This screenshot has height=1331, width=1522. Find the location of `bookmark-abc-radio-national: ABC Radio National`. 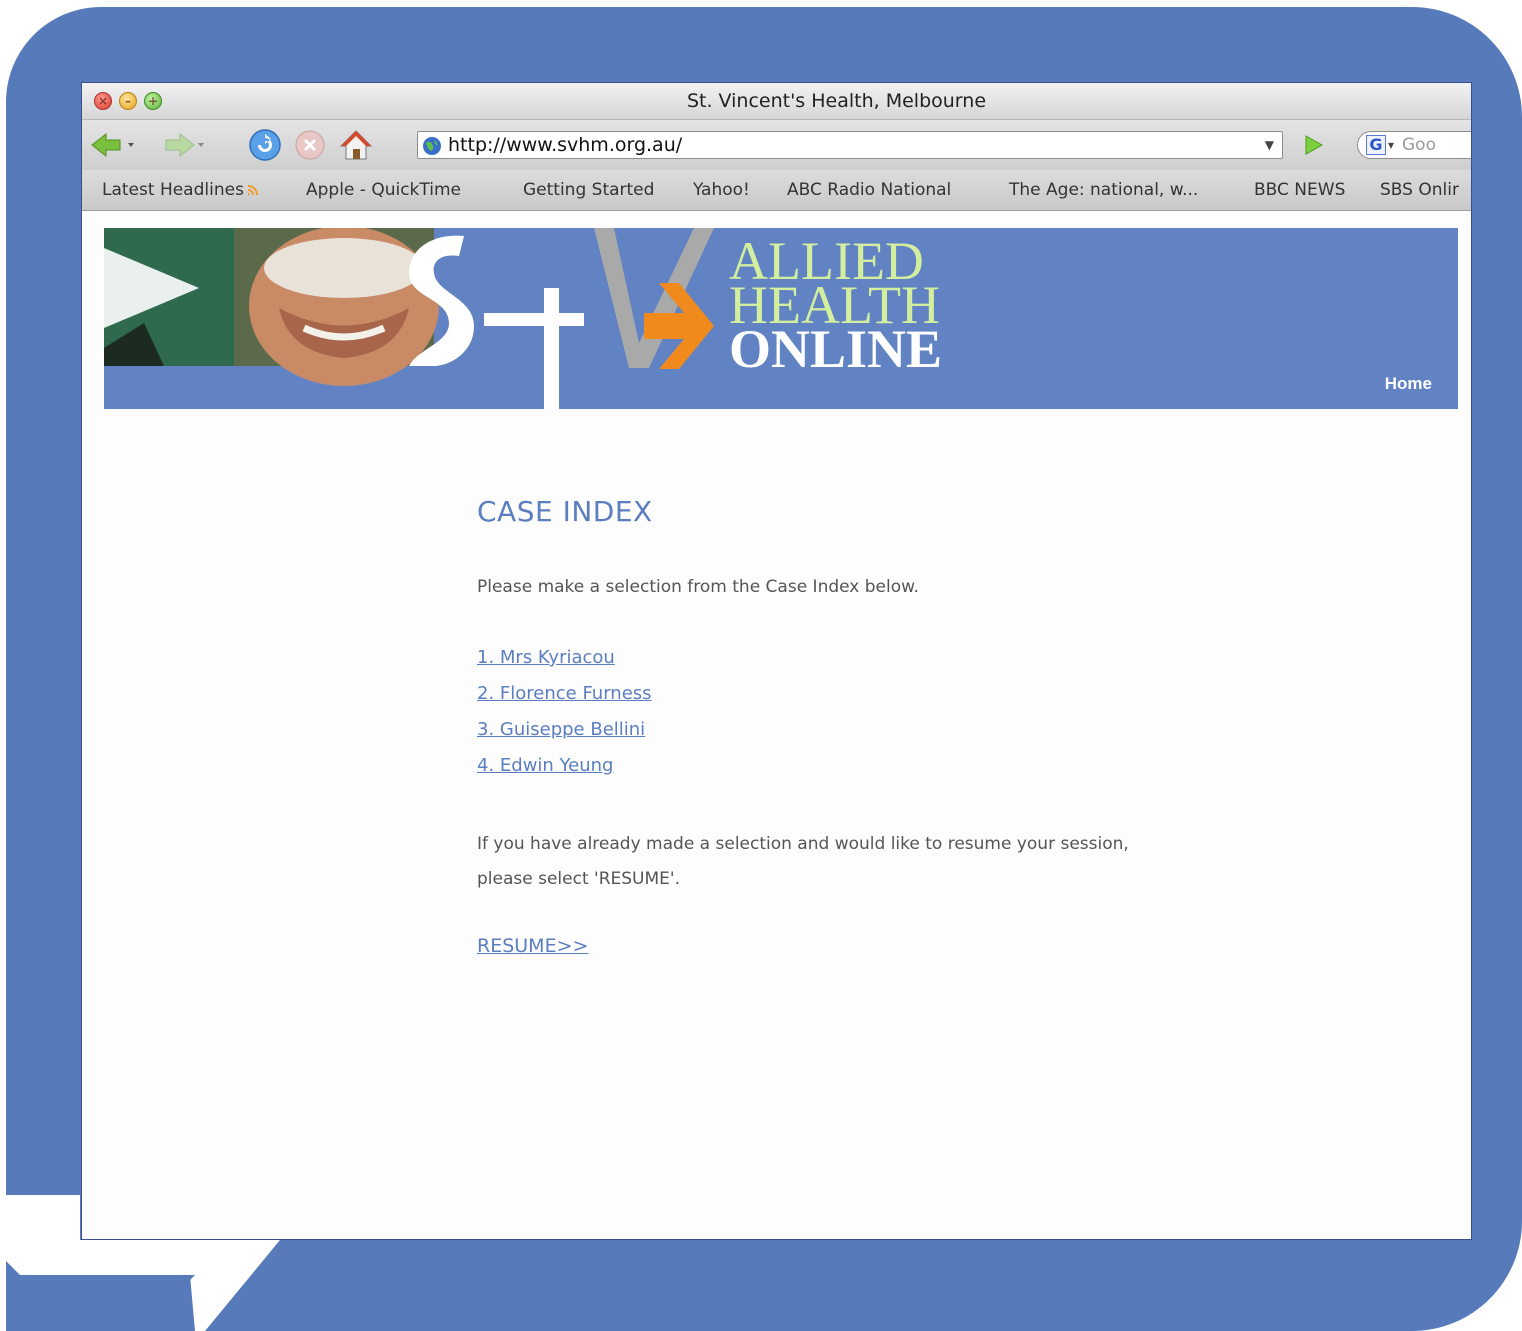

bookmark-abc-radio-national: ABC Radio National is located at coordinates (869, 190).